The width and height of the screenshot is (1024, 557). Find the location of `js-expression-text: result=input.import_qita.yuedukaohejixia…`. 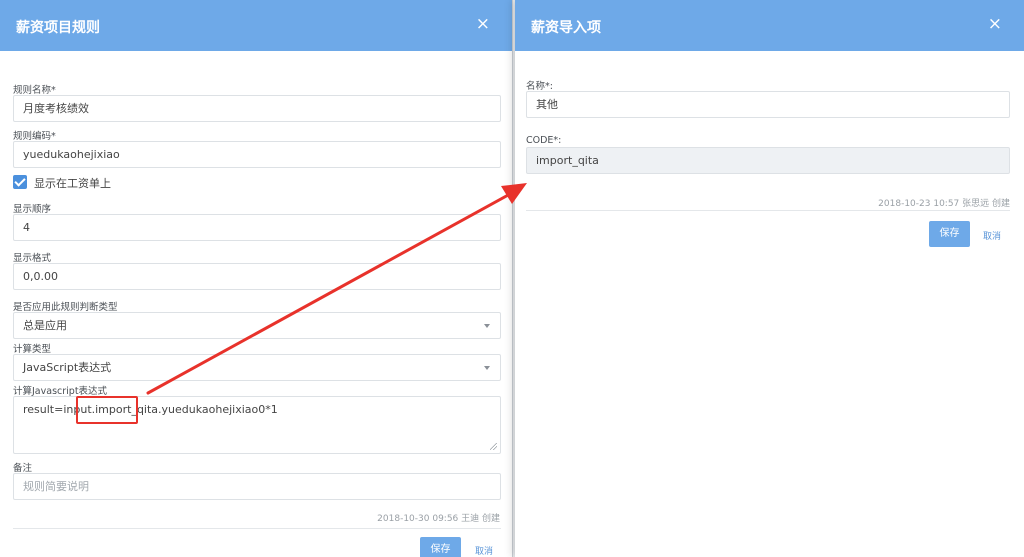

js-expression-text: result=input.import_qita.yuedukaohejixia… is located at coordinates (150, 409).